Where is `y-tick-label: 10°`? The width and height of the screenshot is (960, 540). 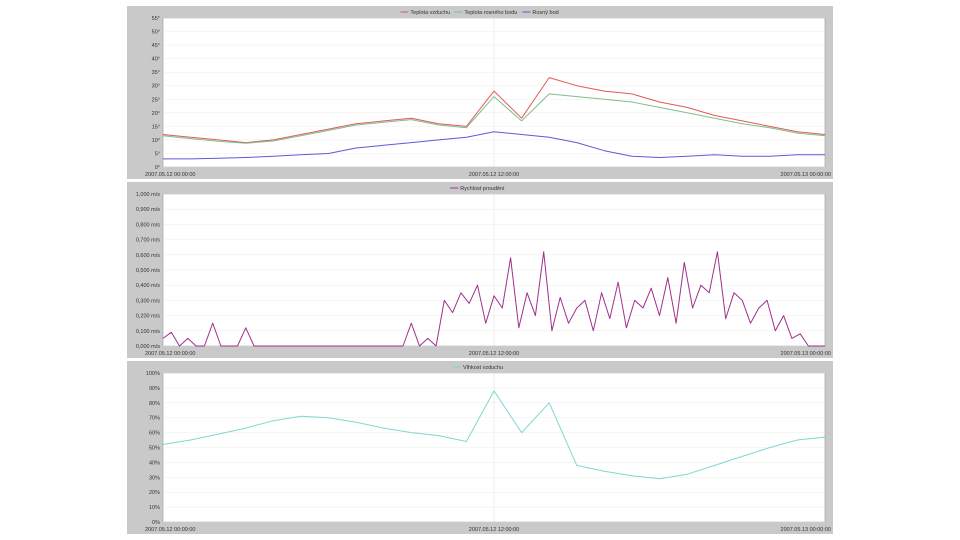 y-tick-label: 10° is located at coordinates (156, 141).